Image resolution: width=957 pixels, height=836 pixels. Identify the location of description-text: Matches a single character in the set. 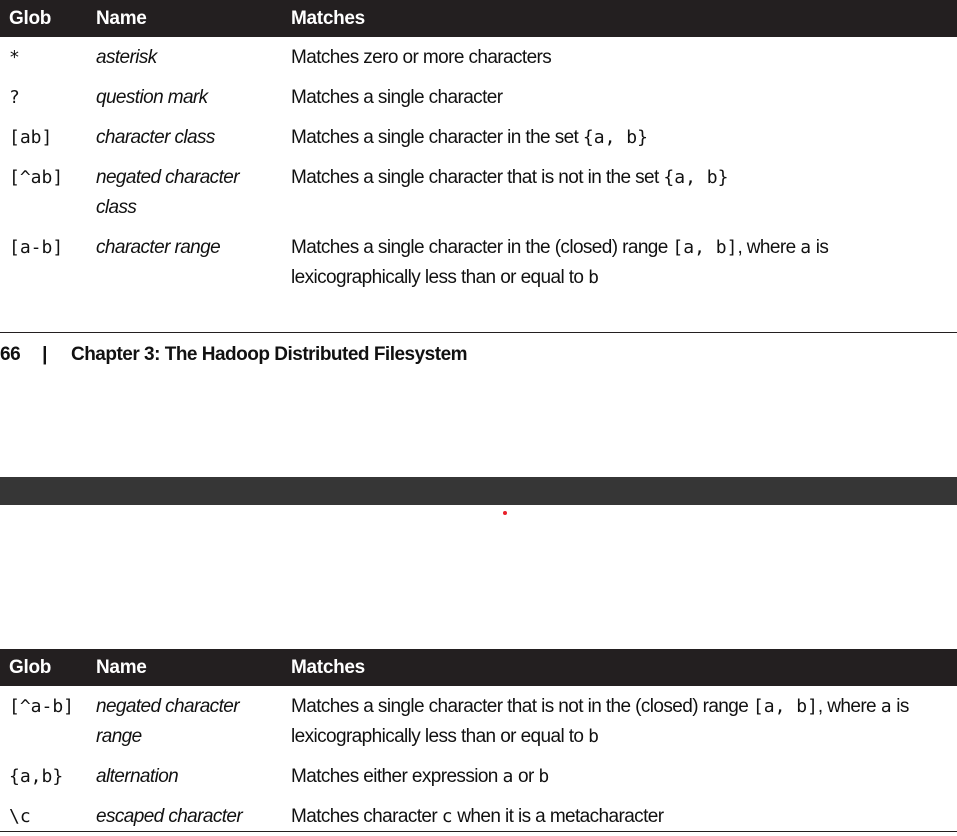
(437, 137).